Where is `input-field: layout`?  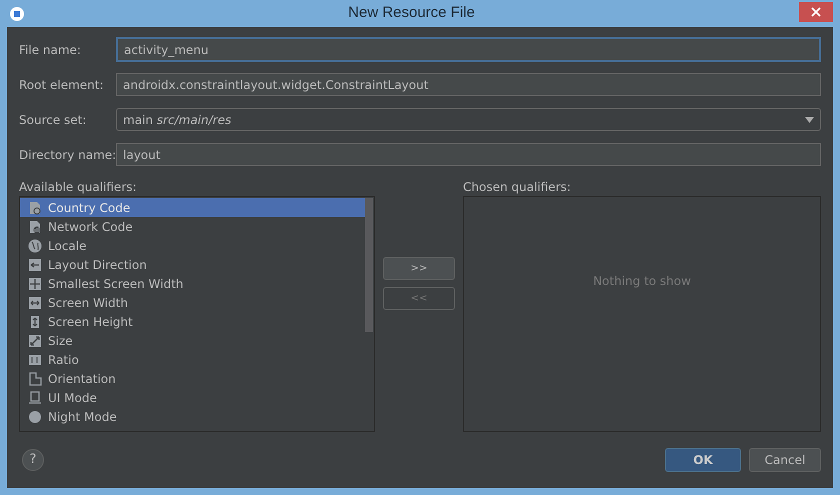 input-field: layout is located at coordinates (468, 154).